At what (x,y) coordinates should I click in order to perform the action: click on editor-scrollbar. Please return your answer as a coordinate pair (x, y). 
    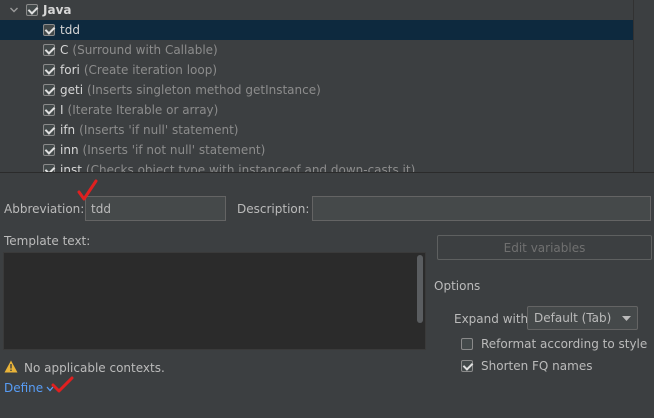
    Looking at the image, I should click on (420, 289).